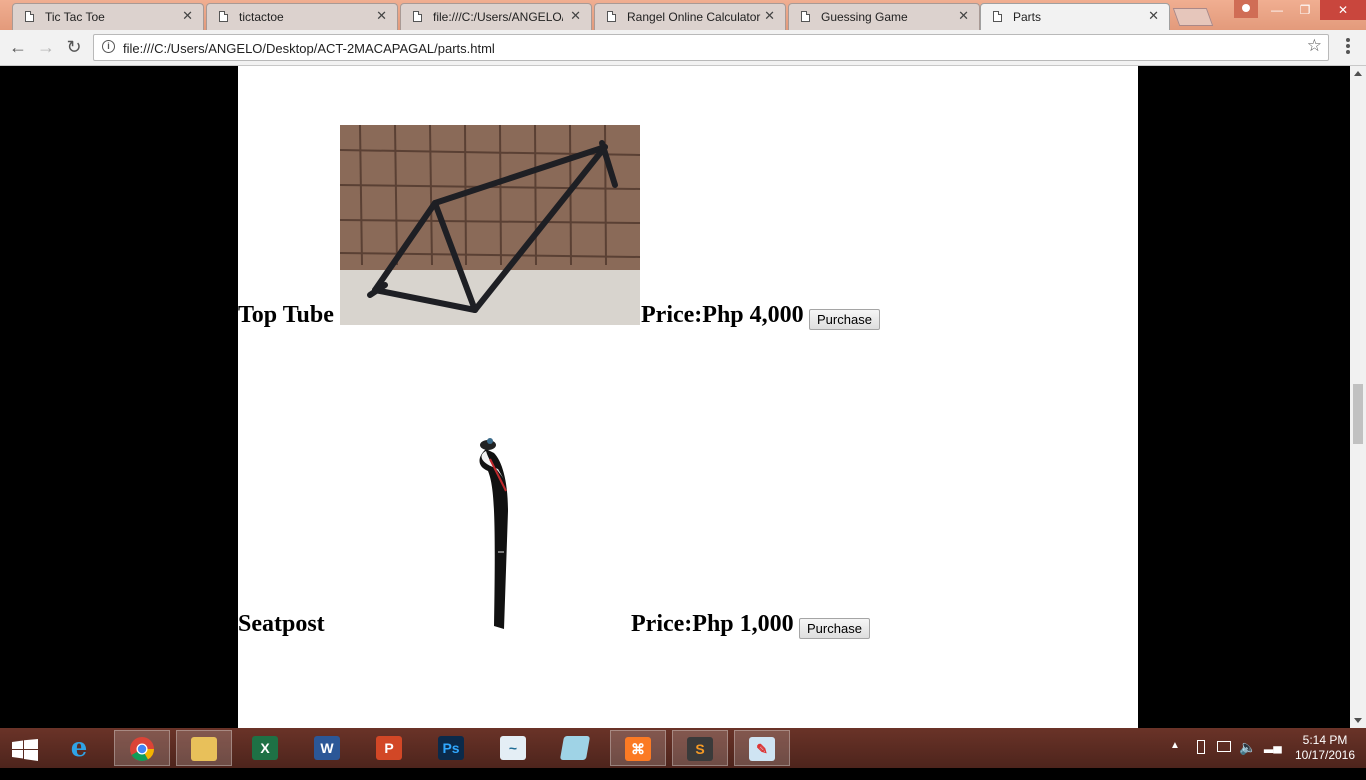  What do you see at coordinates (493, 533) in the screenshot?
I see `seatpost-image` at bounding box center [493, 533].